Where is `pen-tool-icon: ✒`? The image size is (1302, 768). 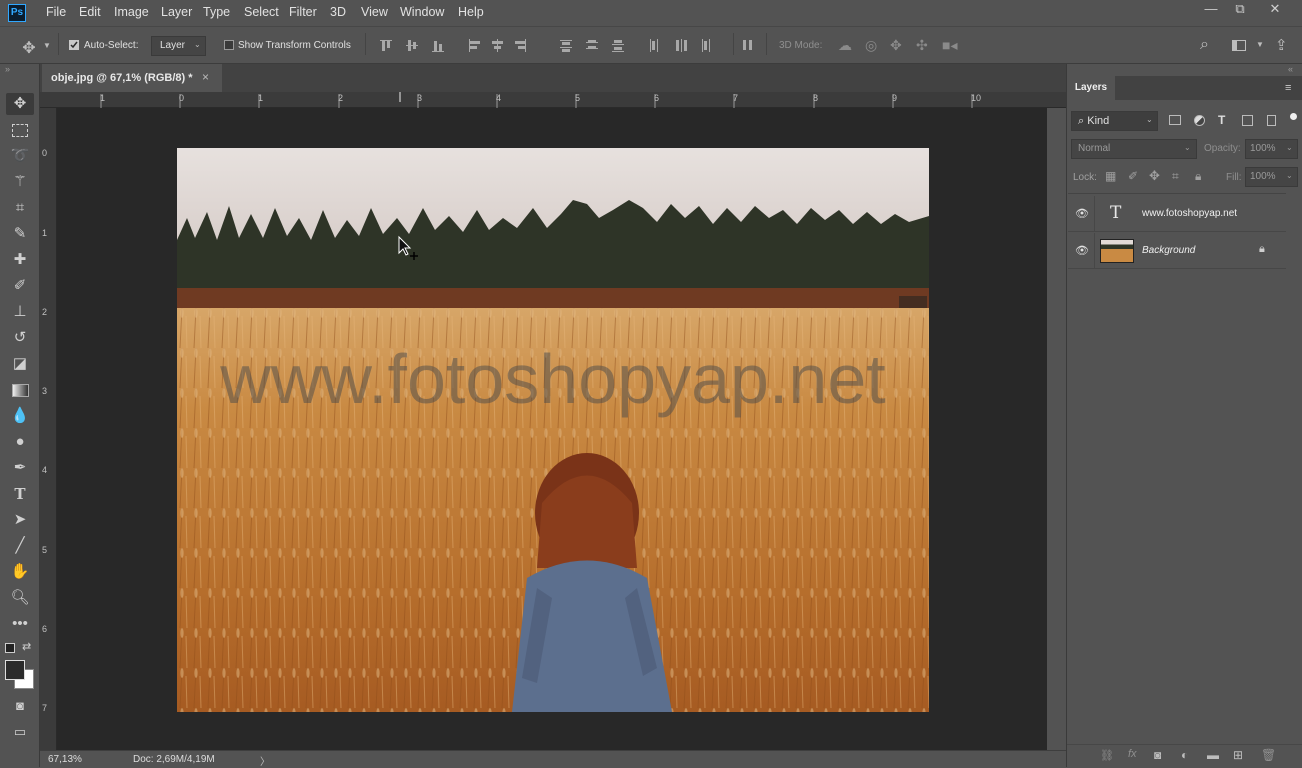 pen-tool-icon: ✒ is located at coordinates (20, 468).